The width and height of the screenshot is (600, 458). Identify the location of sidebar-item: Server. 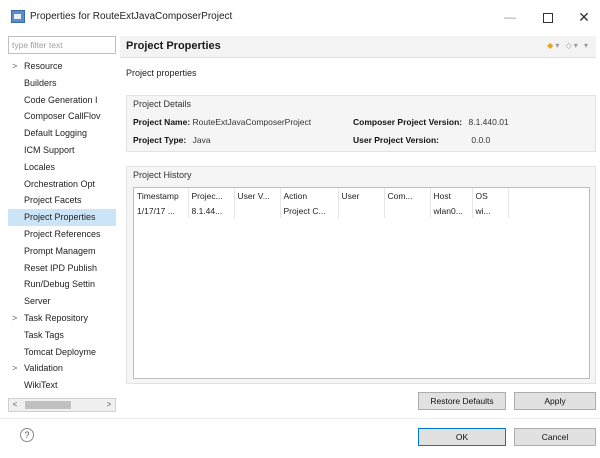
(62, 301).